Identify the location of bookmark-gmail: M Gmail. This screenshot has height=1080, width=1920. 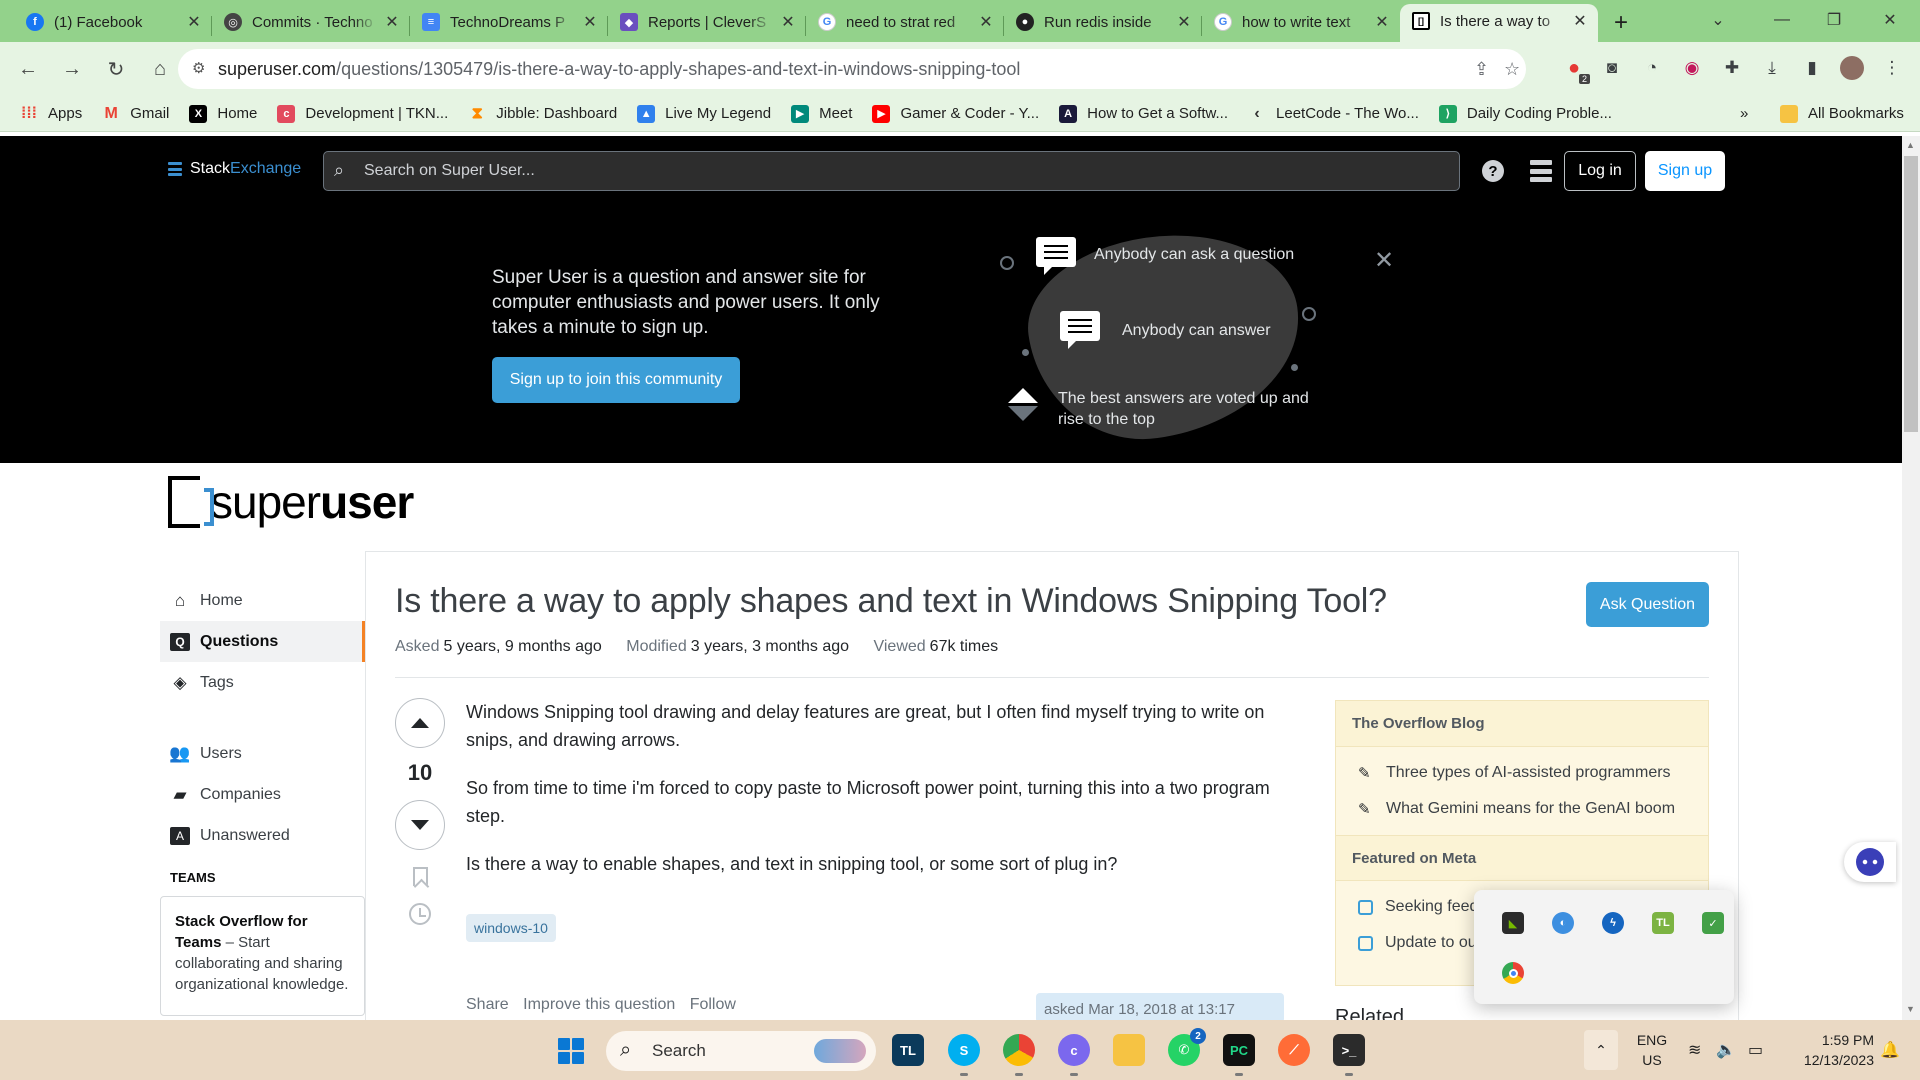
(136, 114).